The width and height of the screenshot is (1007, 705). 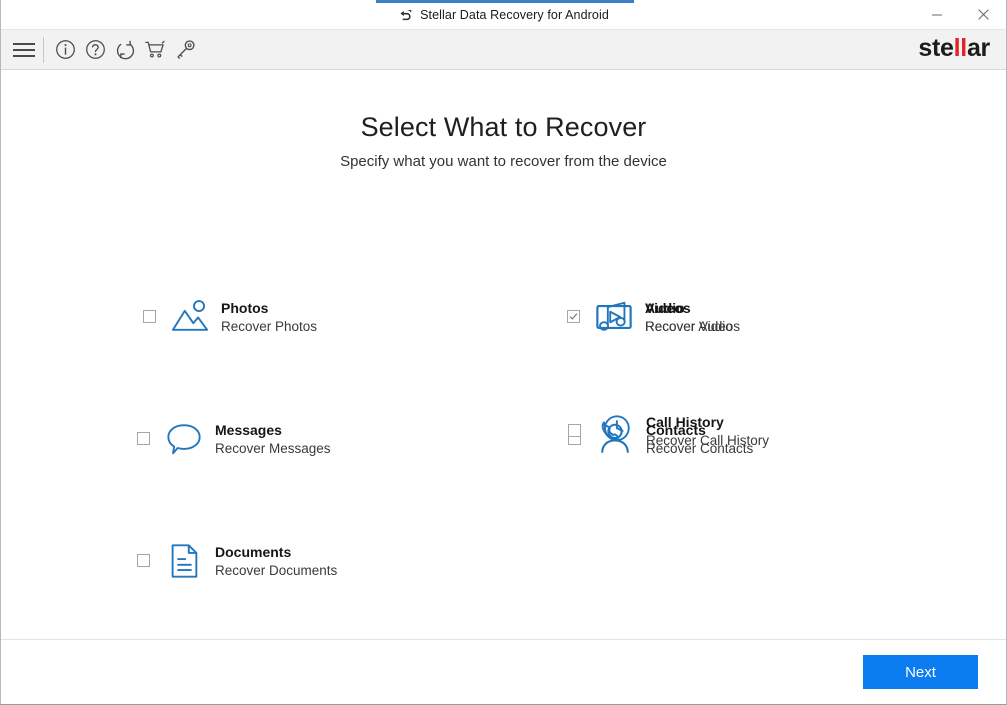 I want to click on hamburger-menu-icon, so click(x=24, y=50).